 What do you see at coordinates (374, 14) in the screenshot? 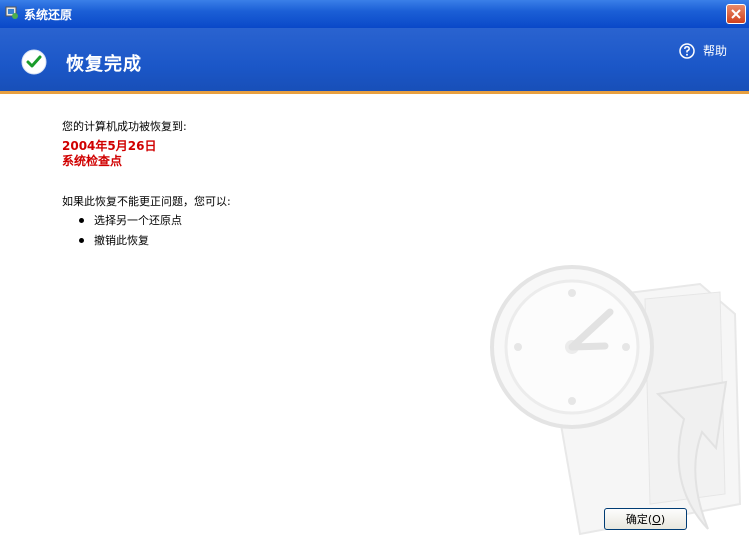
I see `title-bar: 系统还原` at bounding box center [374, 14].